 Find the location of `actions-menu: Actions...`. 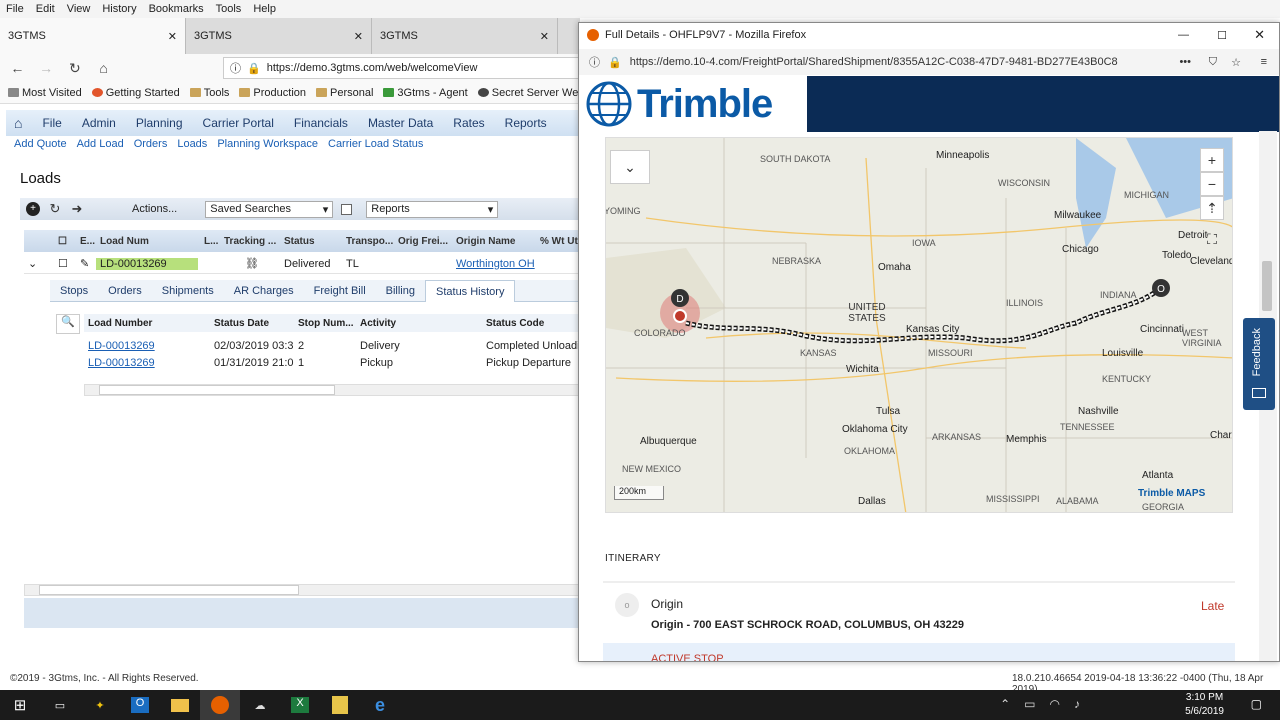

actions-menu: Actions... is located at coordinates (154, 209).